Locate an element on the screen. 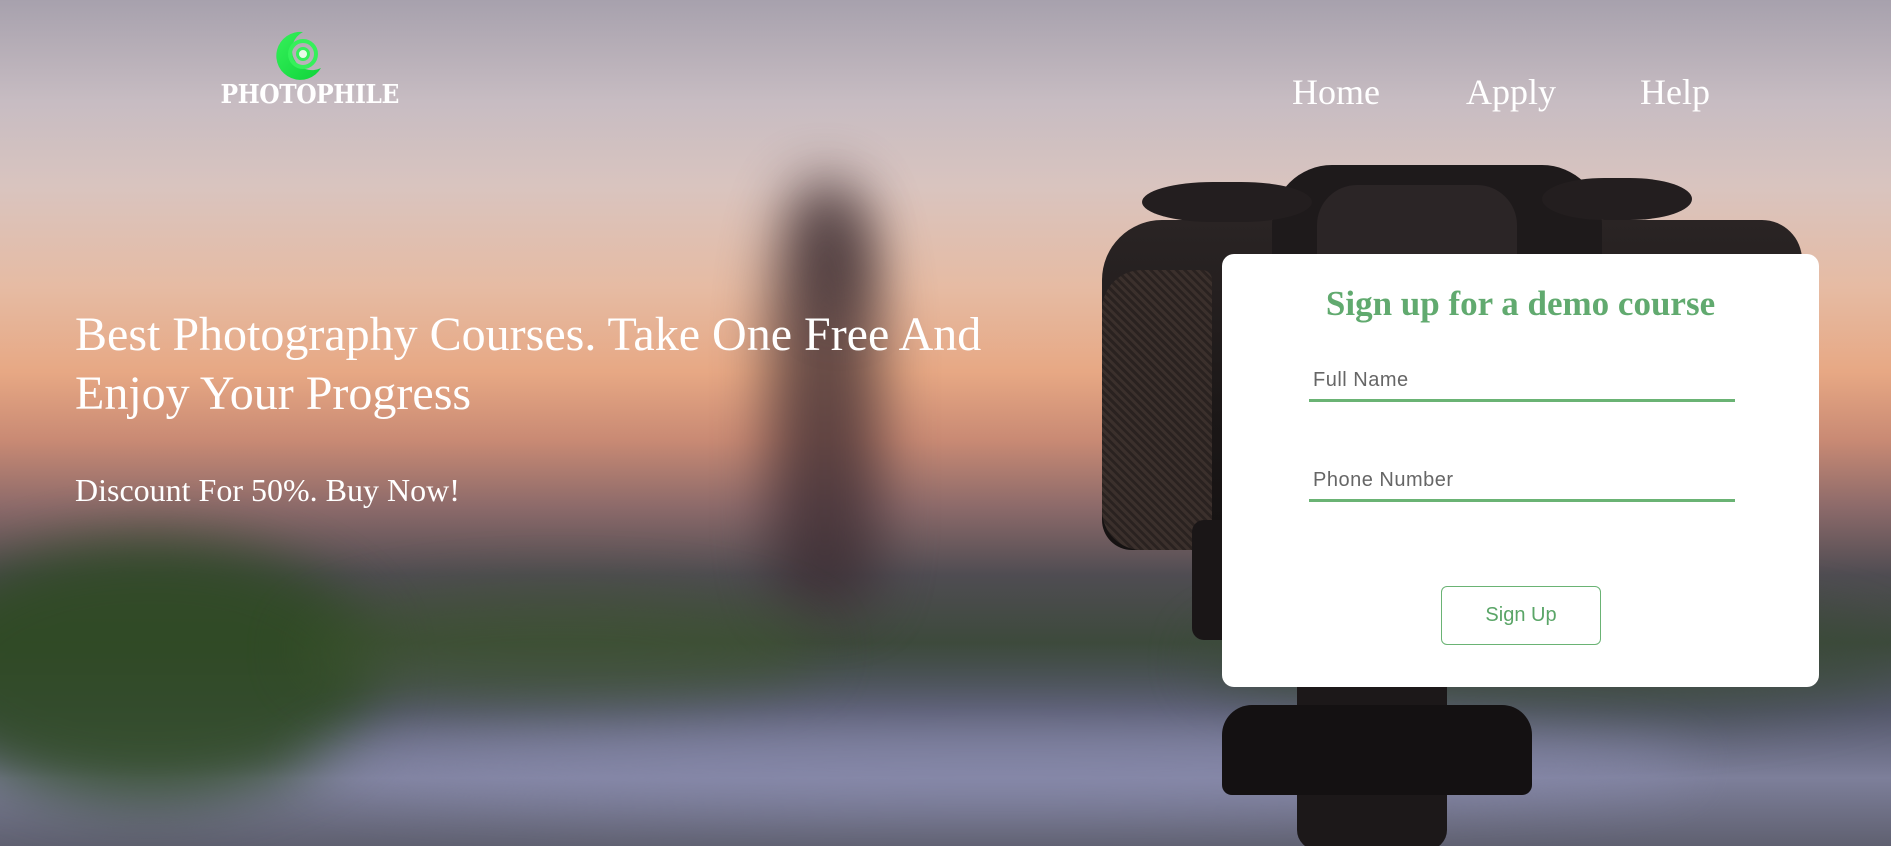 The width and height of the screenshot is (1891, 846). sign-up-button: Sign Up is located at coordinates (1521, 615).